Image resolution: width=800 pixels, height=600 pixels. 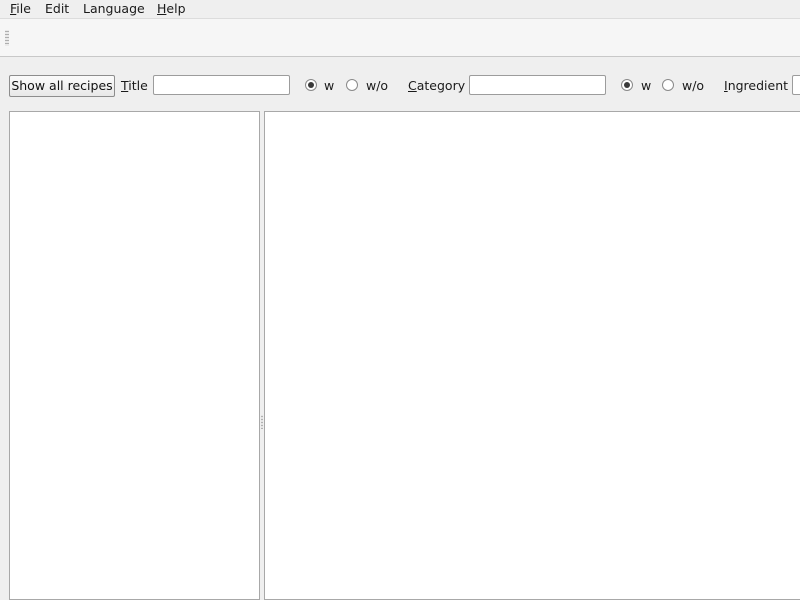 What do you see at coordinates (311, 85) in the screenshot?
I see `title-with-radio` at bounding box center [311, 85].